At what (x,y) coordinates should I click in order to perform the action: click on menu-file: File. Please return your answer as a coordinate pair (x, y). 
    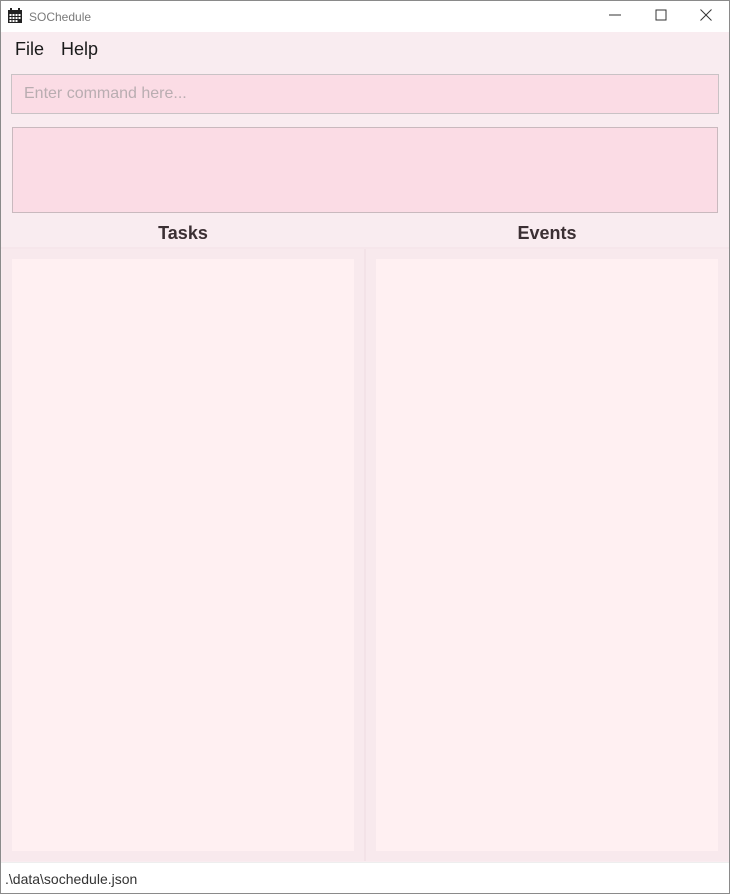
    Looking at the image, I should click on (29, 49).